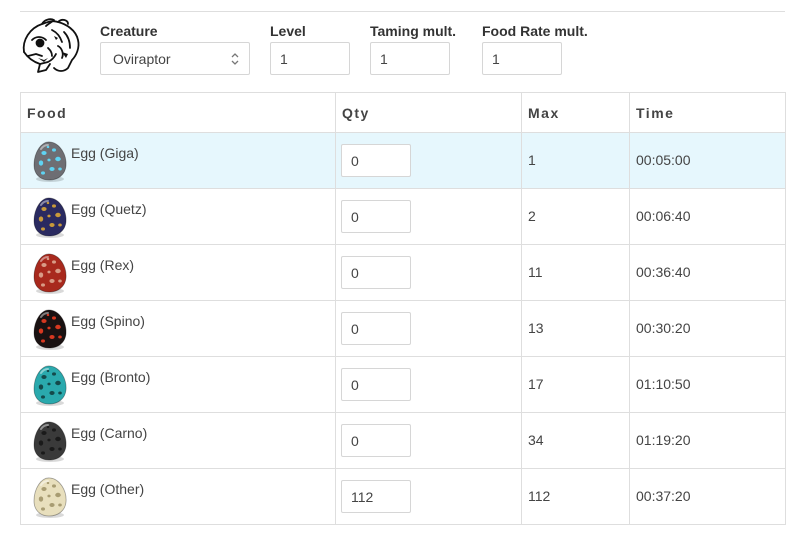  What do you see at coordinates (663, 272) in the screenshot?
I see `time-value: 00:36:40` at bounding box center [663, 272].